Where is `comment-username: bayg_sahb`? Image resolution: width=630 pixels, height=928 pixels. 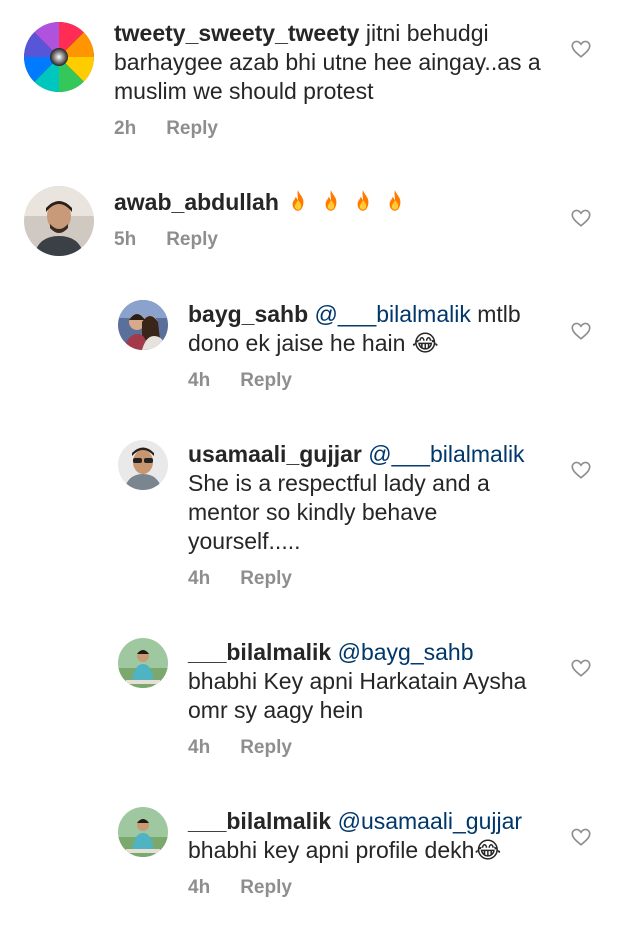 comment-username: bayg_sahb is located at coordinates (248, 314).